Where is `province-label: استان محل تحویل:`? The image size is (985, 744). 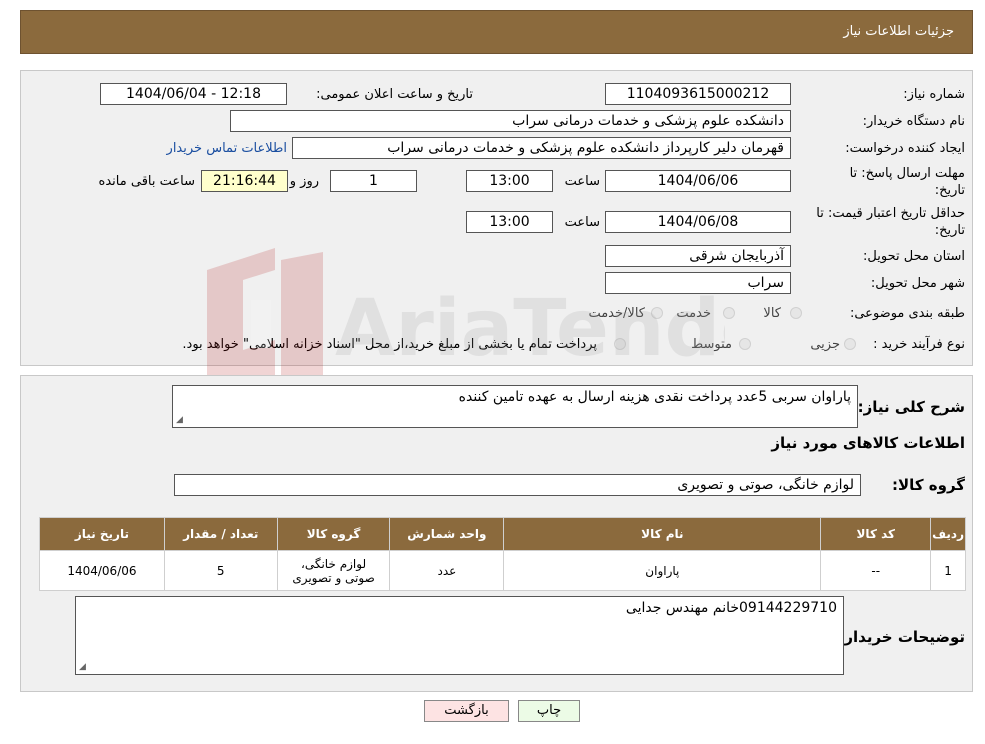
province-label: استان محل تحویل: is located at coordinates (914, 256).